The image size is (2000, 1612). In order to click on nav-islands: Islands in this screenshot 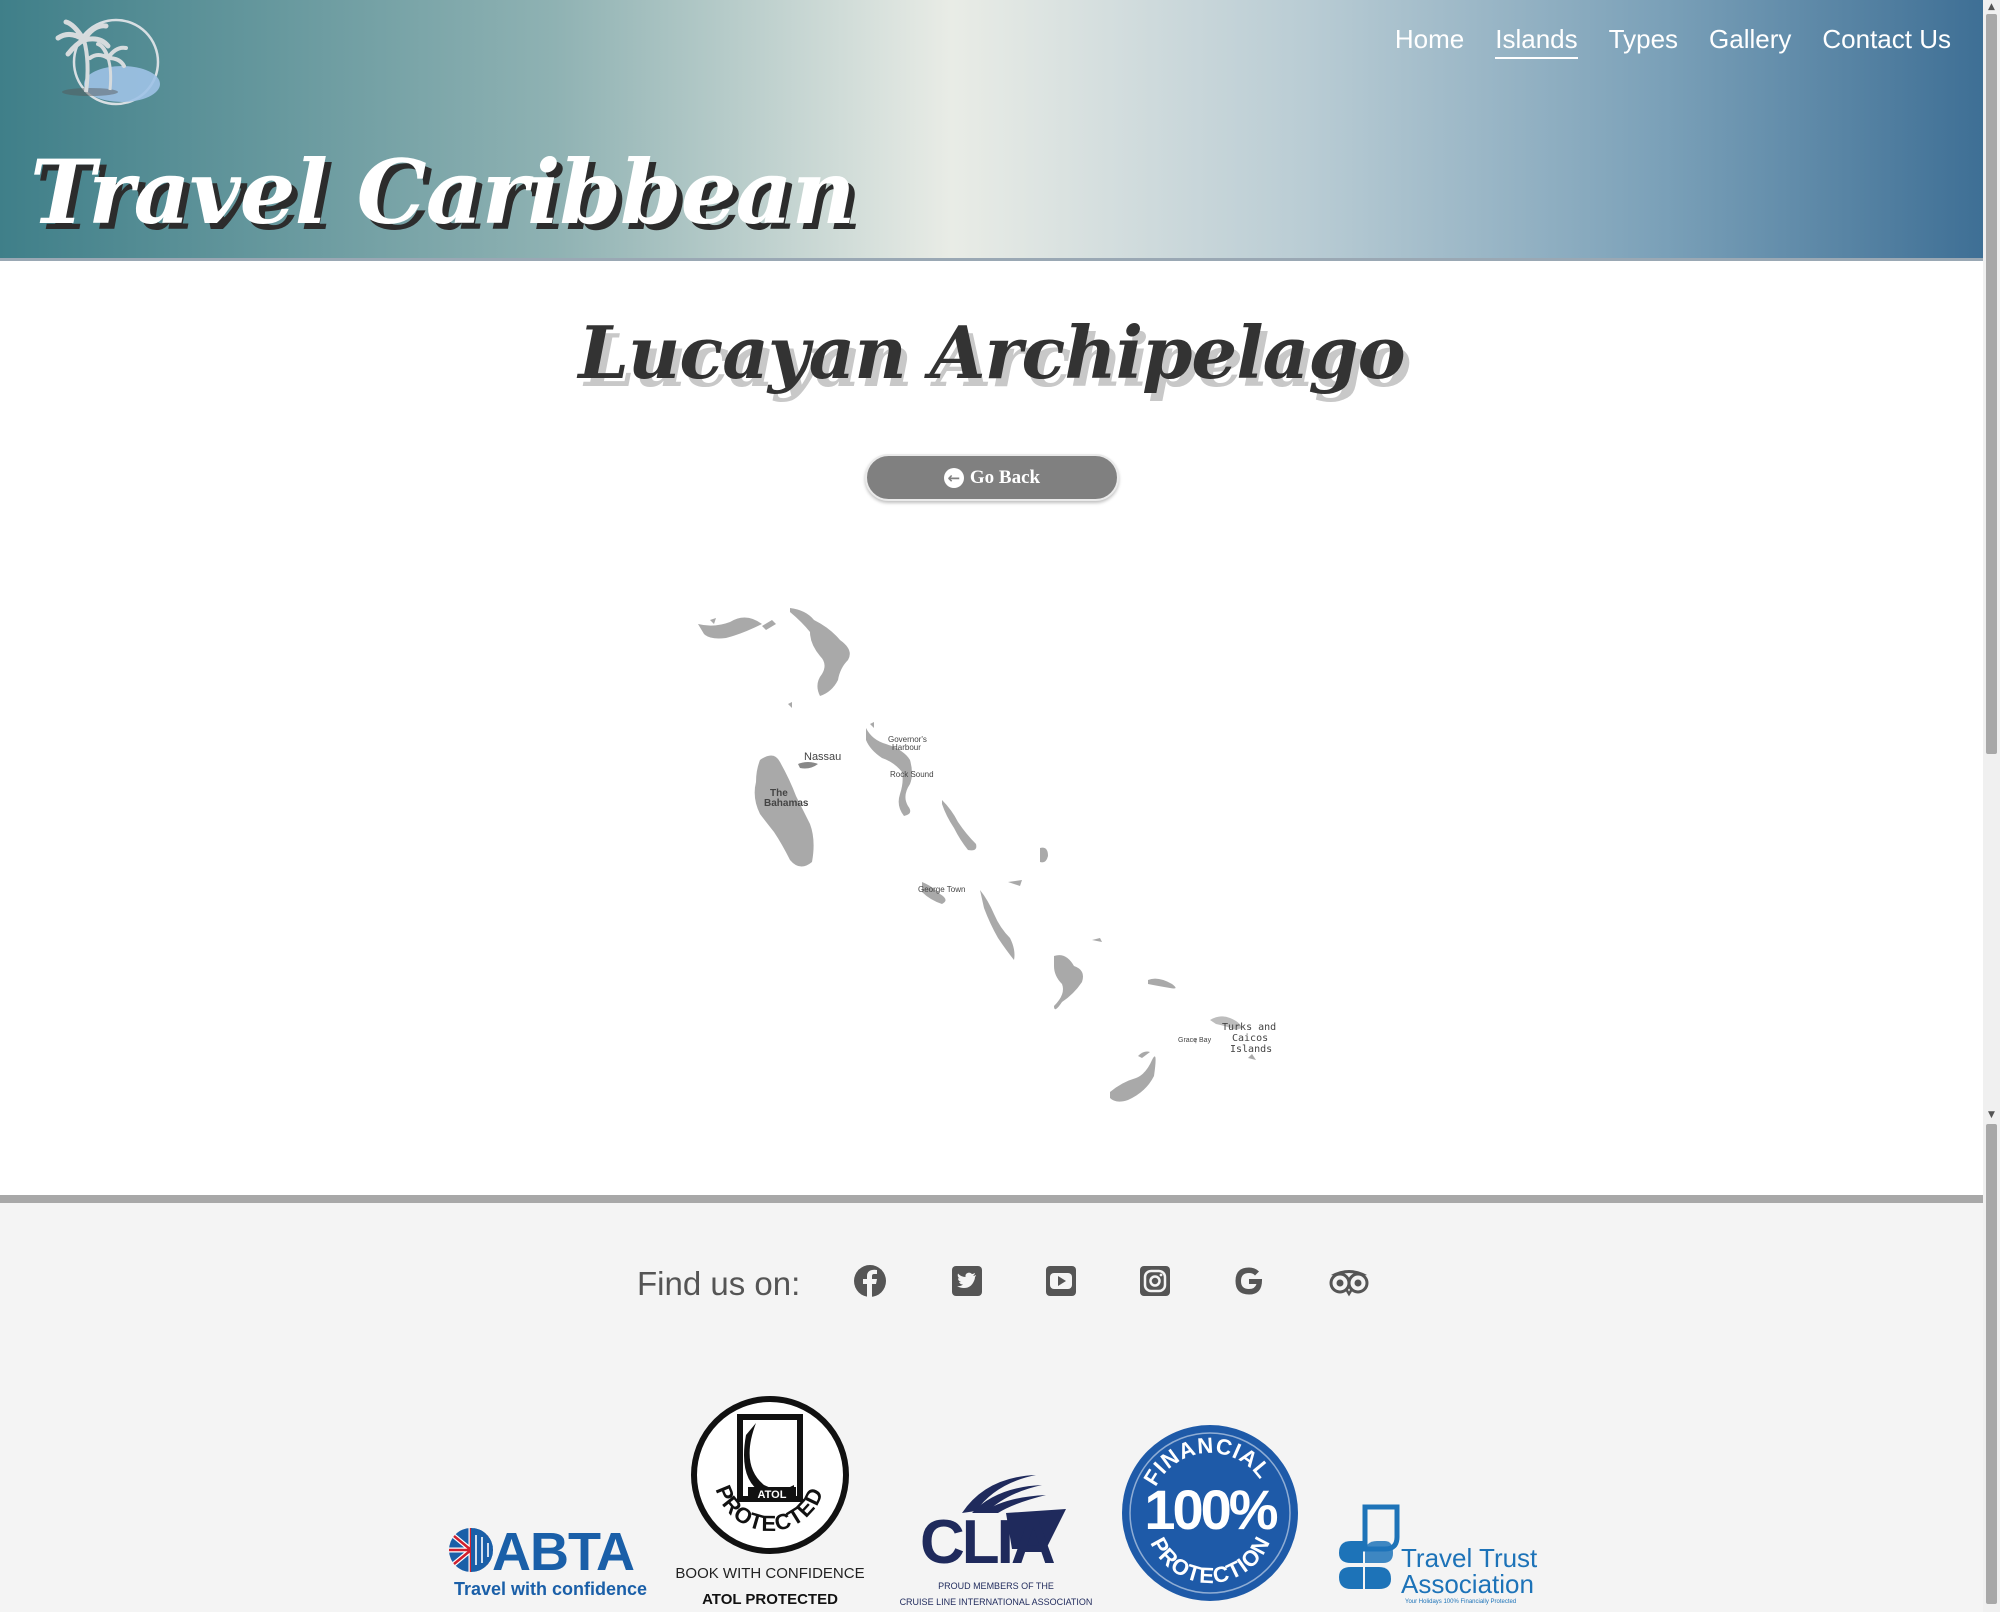, I will do `click(1536, 41)`.